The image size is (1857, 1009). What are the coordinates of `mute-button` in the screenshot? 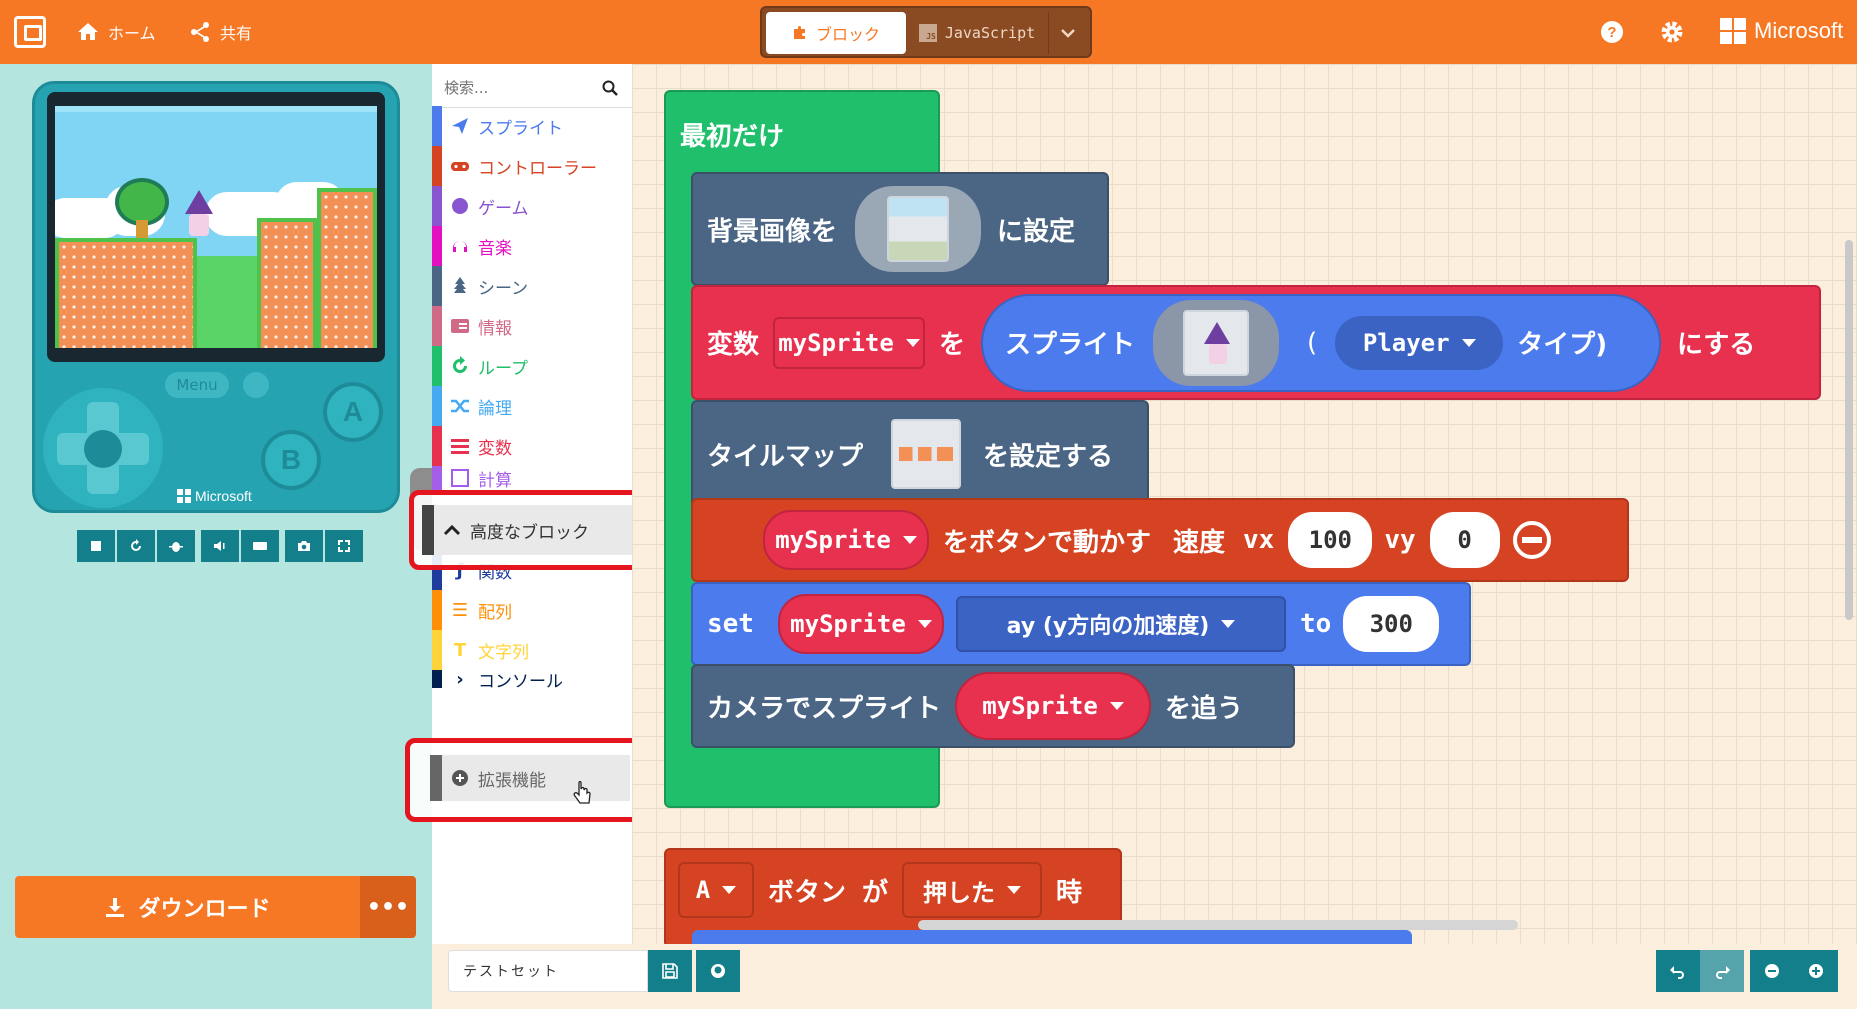 It's located at (220, 546).